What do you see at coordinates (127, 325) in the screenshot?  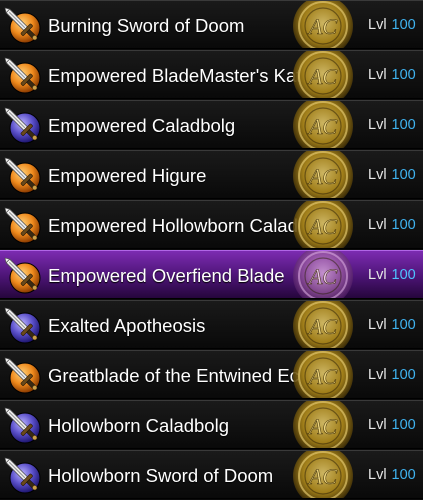 I see `item-name: Exalted Apotheosis` at bounding box center [127, 325].